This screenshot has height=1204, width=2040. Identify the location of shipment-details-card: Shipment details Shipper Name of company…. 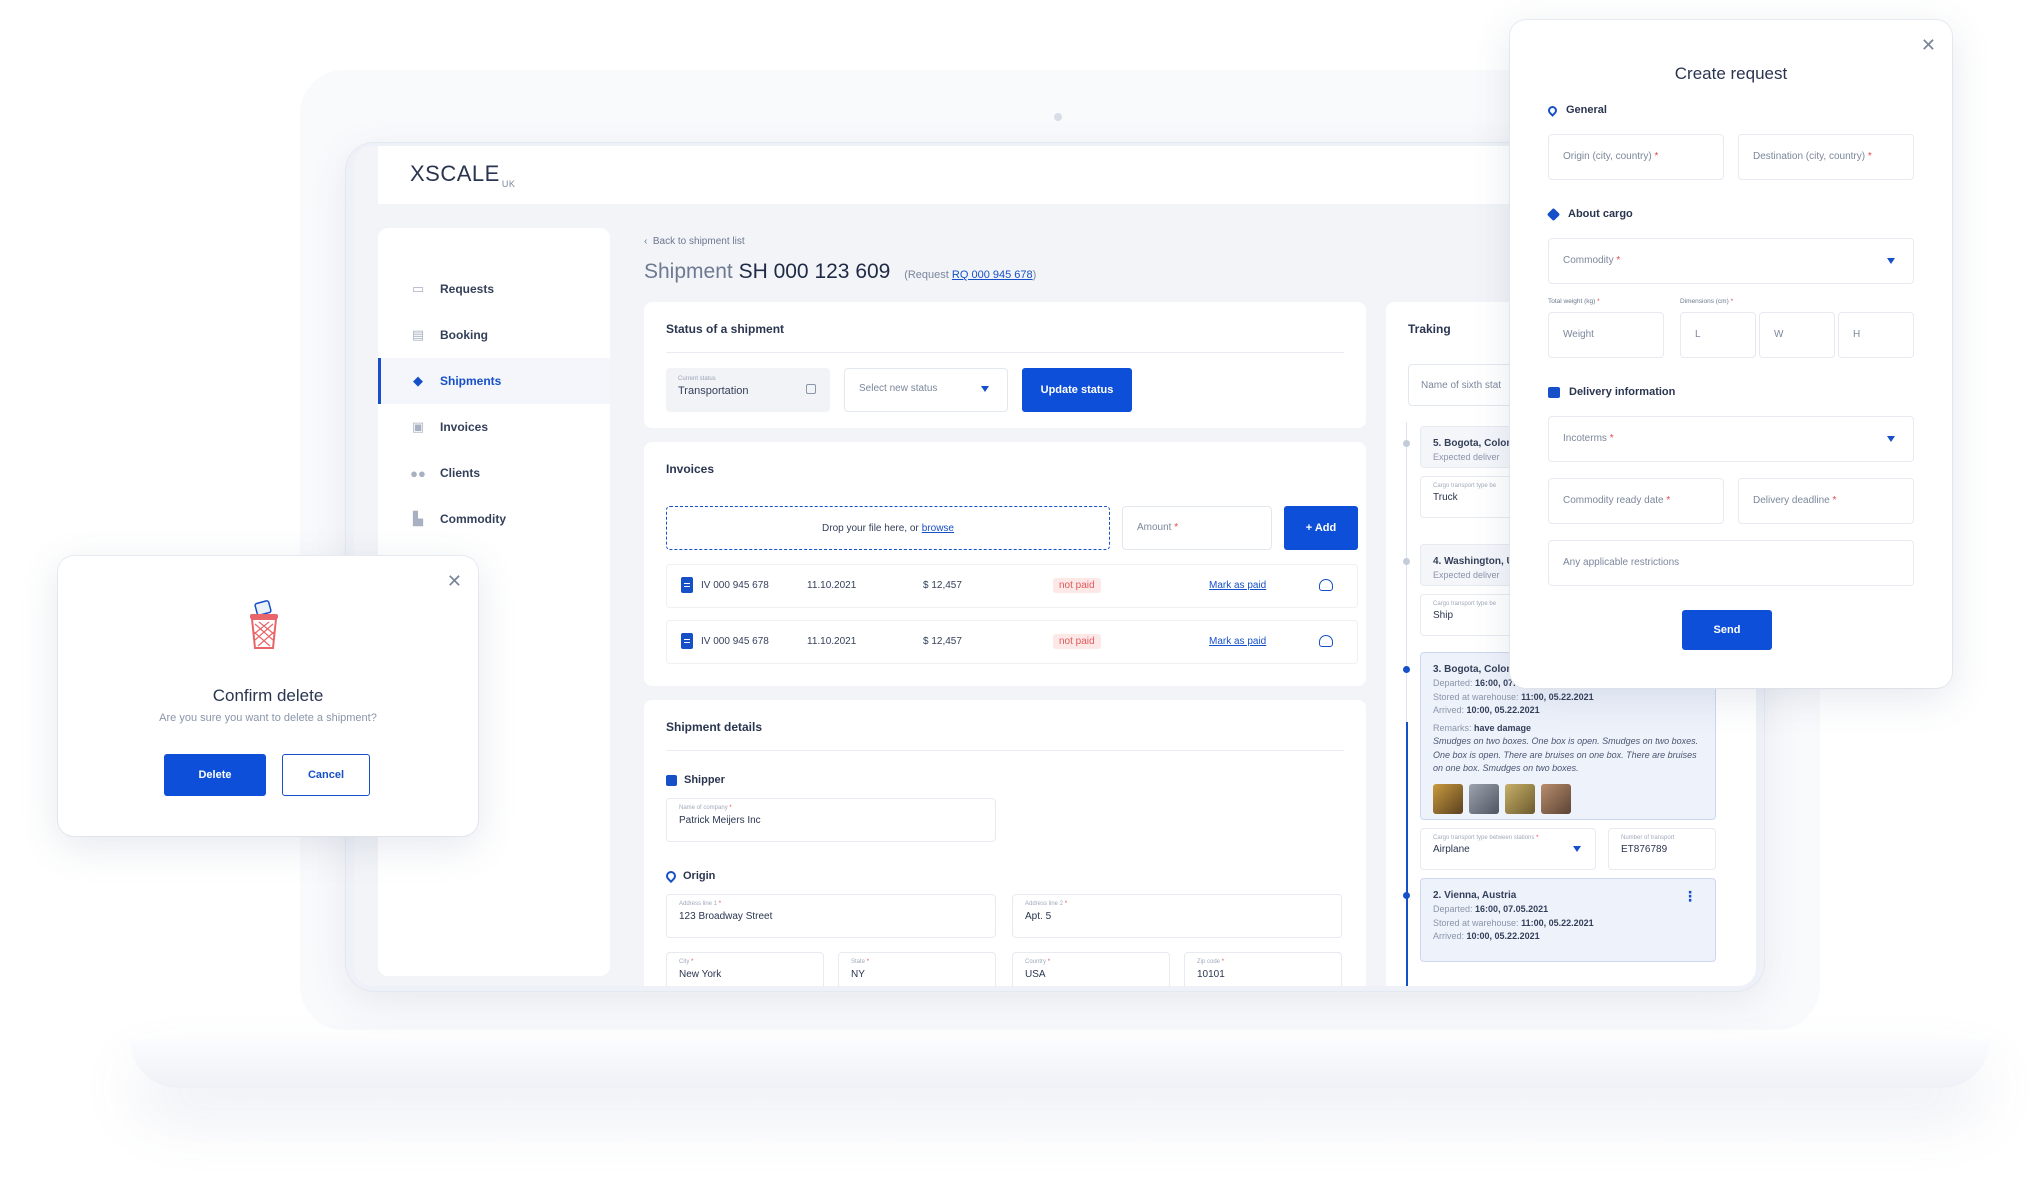
(1005, 843).